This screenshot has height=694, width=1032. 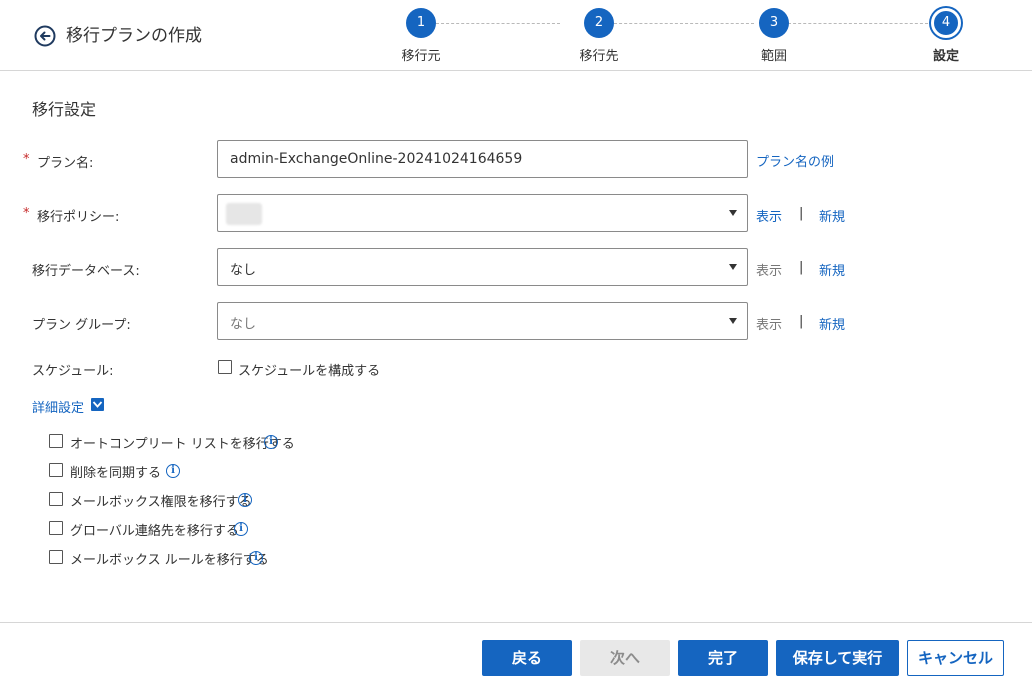 I want to click on mailbox-rules-label: メールボックス ルールを移行する, so click(x=169, y=558).